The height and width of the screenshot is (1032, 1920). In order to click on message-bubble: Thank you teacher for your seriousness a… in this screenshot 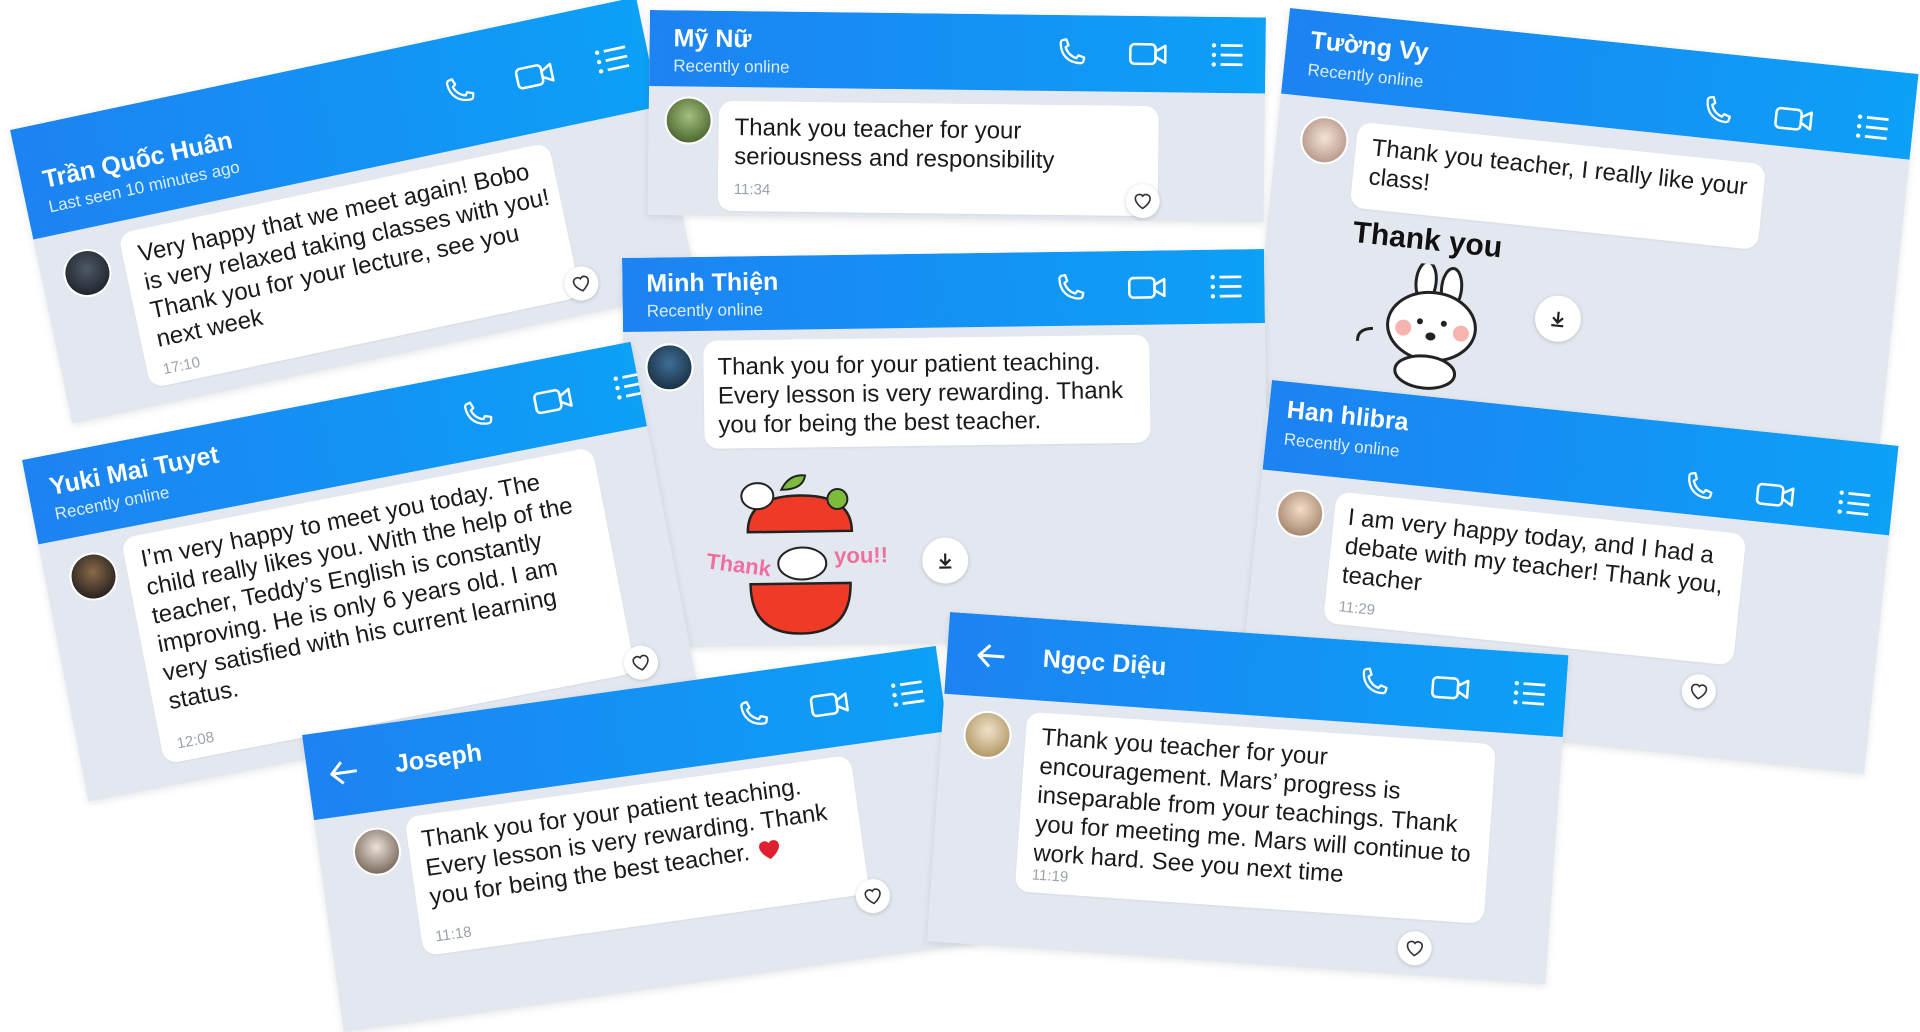, I will do `click(938, 158)`.